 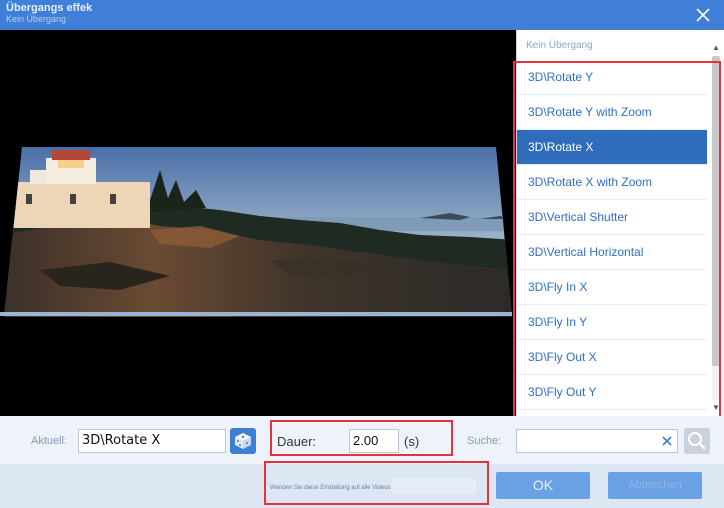 What do you see at coordinates (612, 217) in the screenshot?
I see `transition-item: 3D\Vertical Shutter` at bounding box center [612, 217].